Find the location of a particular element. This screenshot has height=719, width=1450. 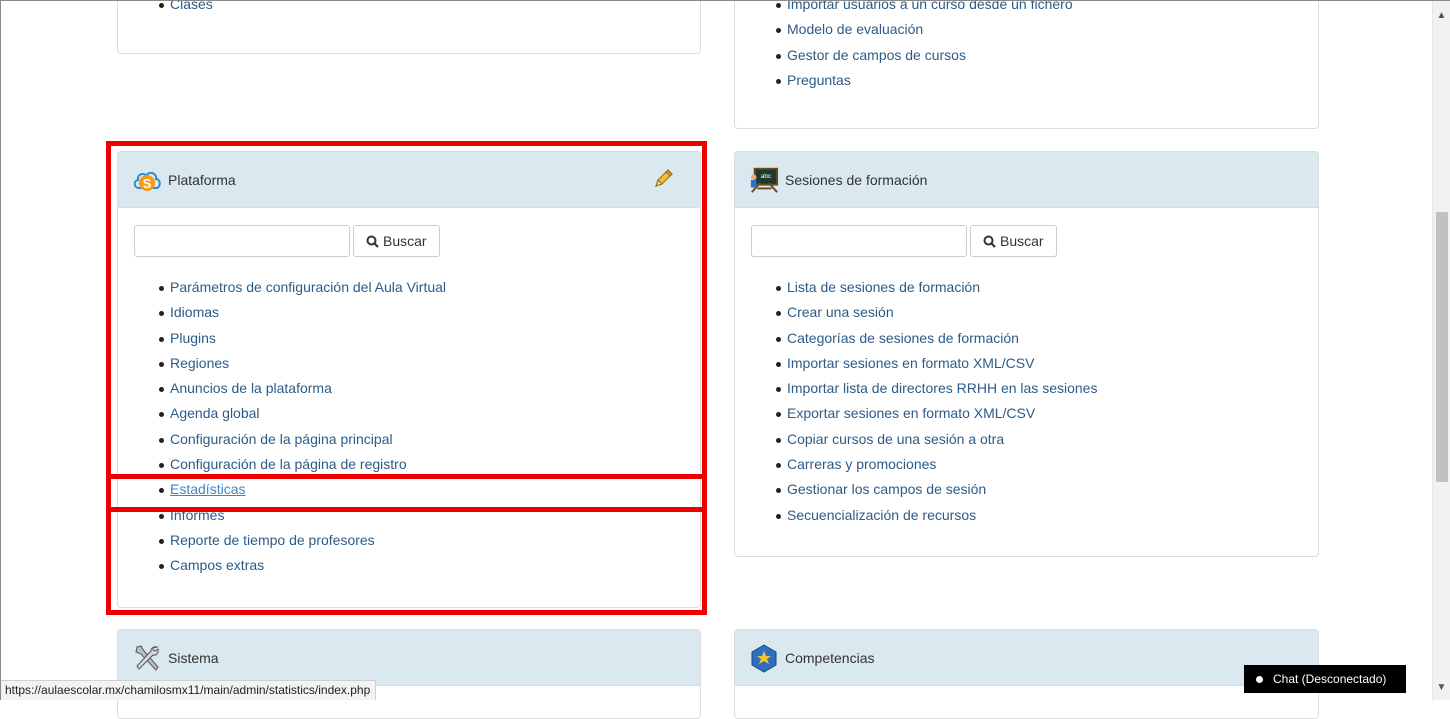

classroom-icon: abc is located at coordinates (764, 180).